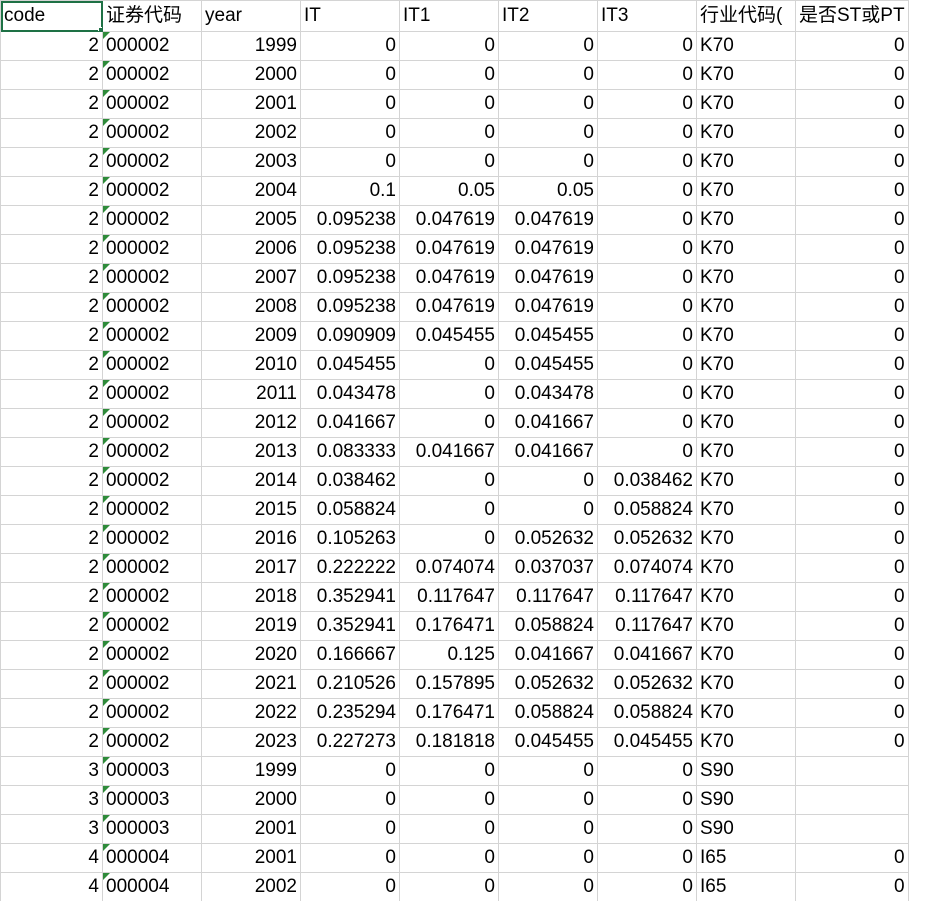 The height and width of the screenshot is (901, 940). I want to click on it-cell: 0.235294, so click(350, 713).